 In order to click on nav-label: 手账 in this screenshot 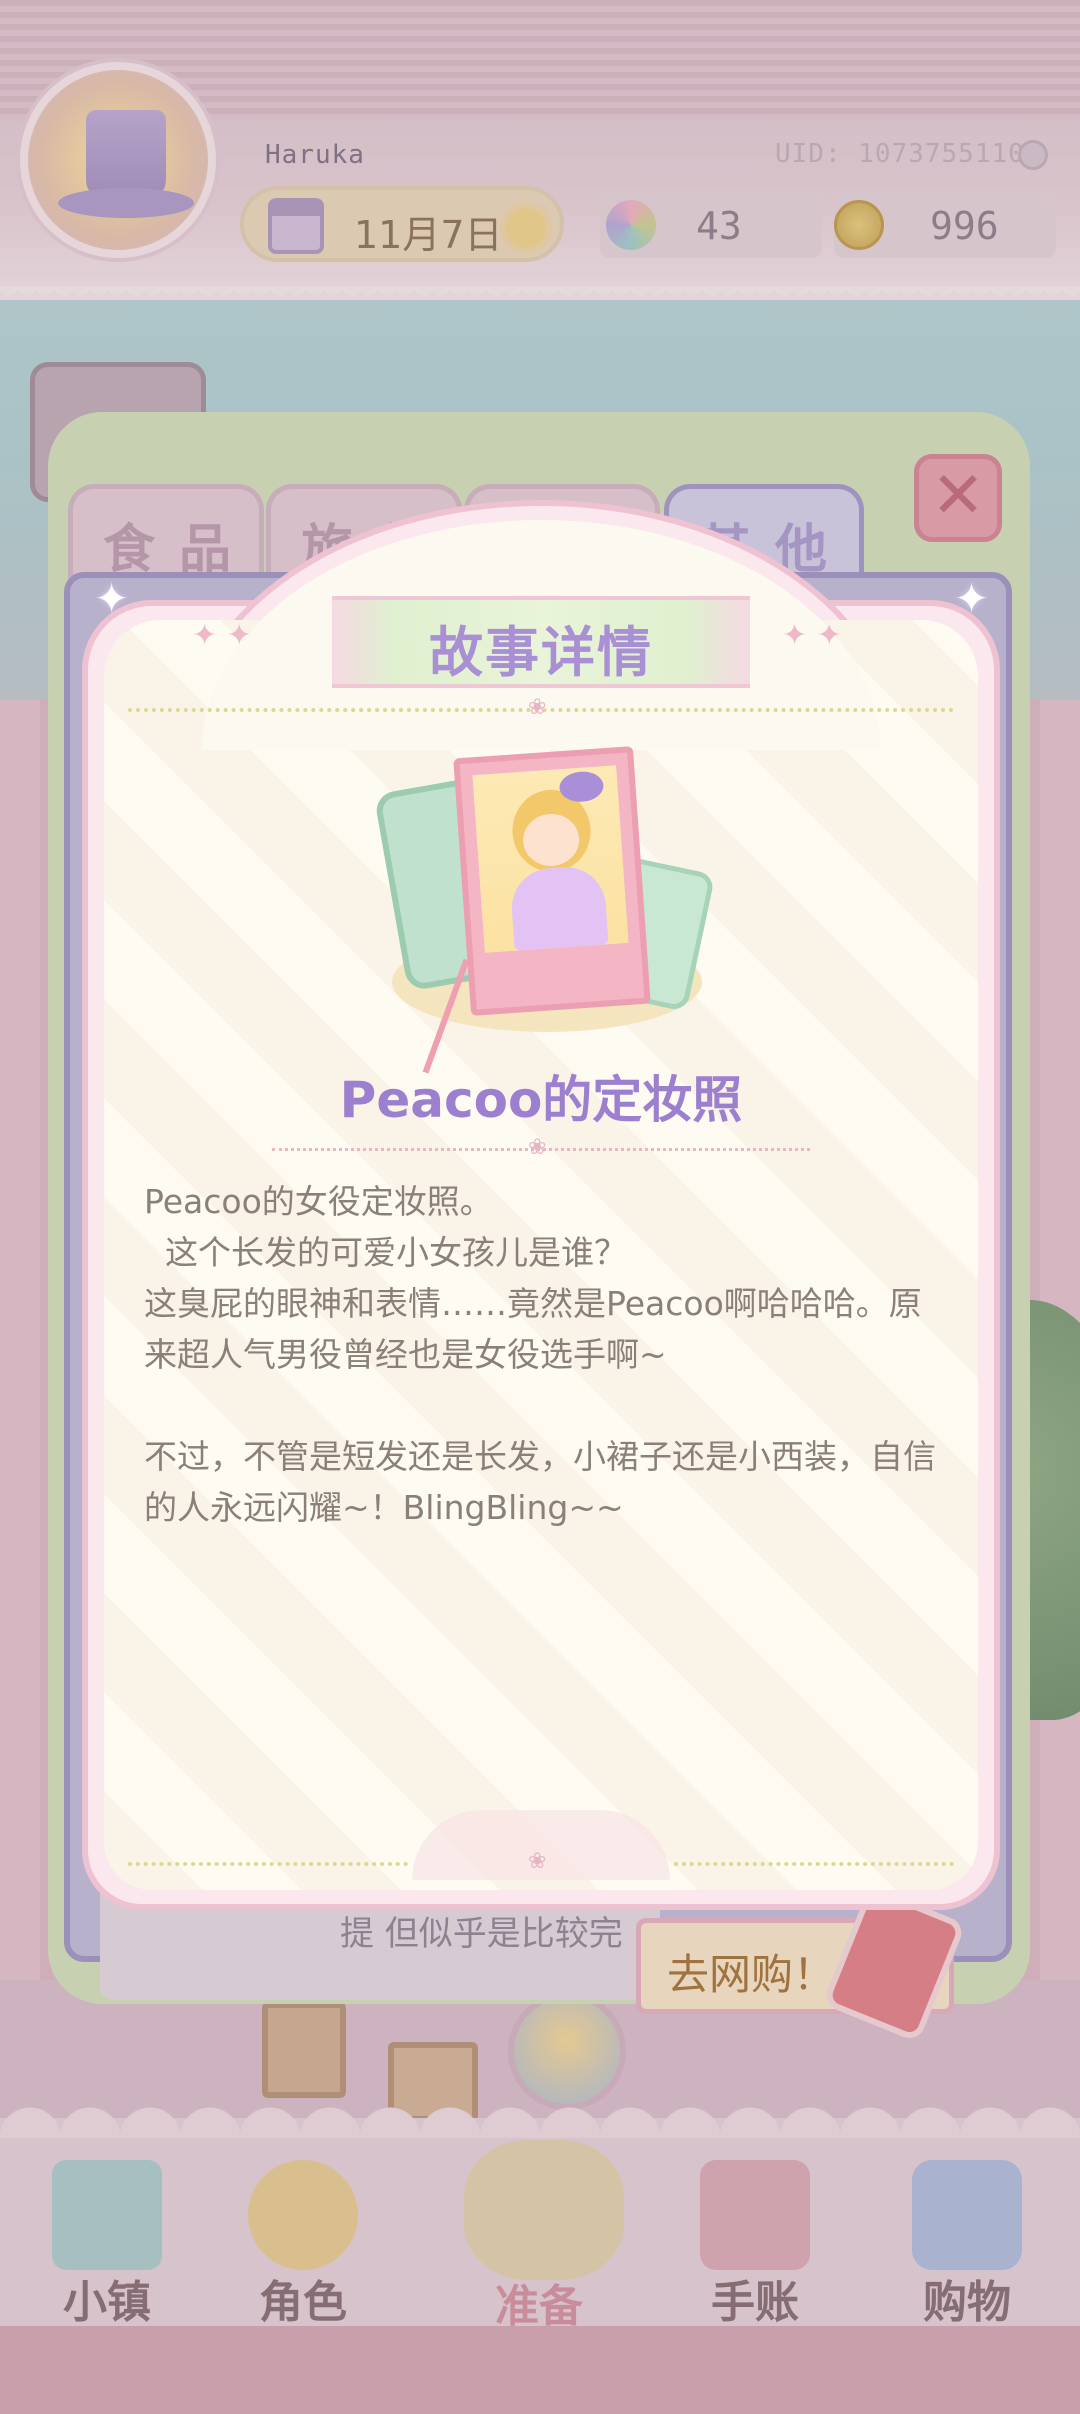, I will do `click(755, 2302)`.